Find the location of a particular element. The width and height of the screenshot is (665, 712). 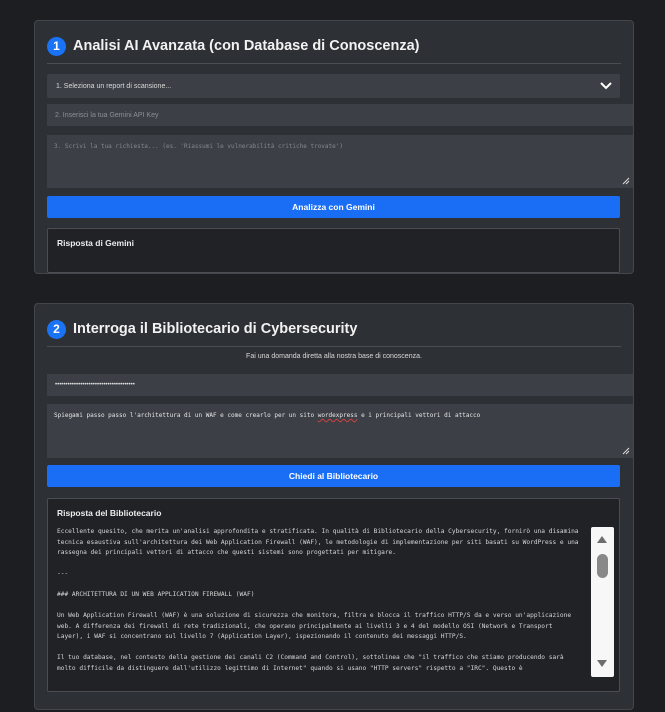

librarian-api-key-input: •••••••••••••••••••••••••••••••••••••• is located at coordinates (340, 385).